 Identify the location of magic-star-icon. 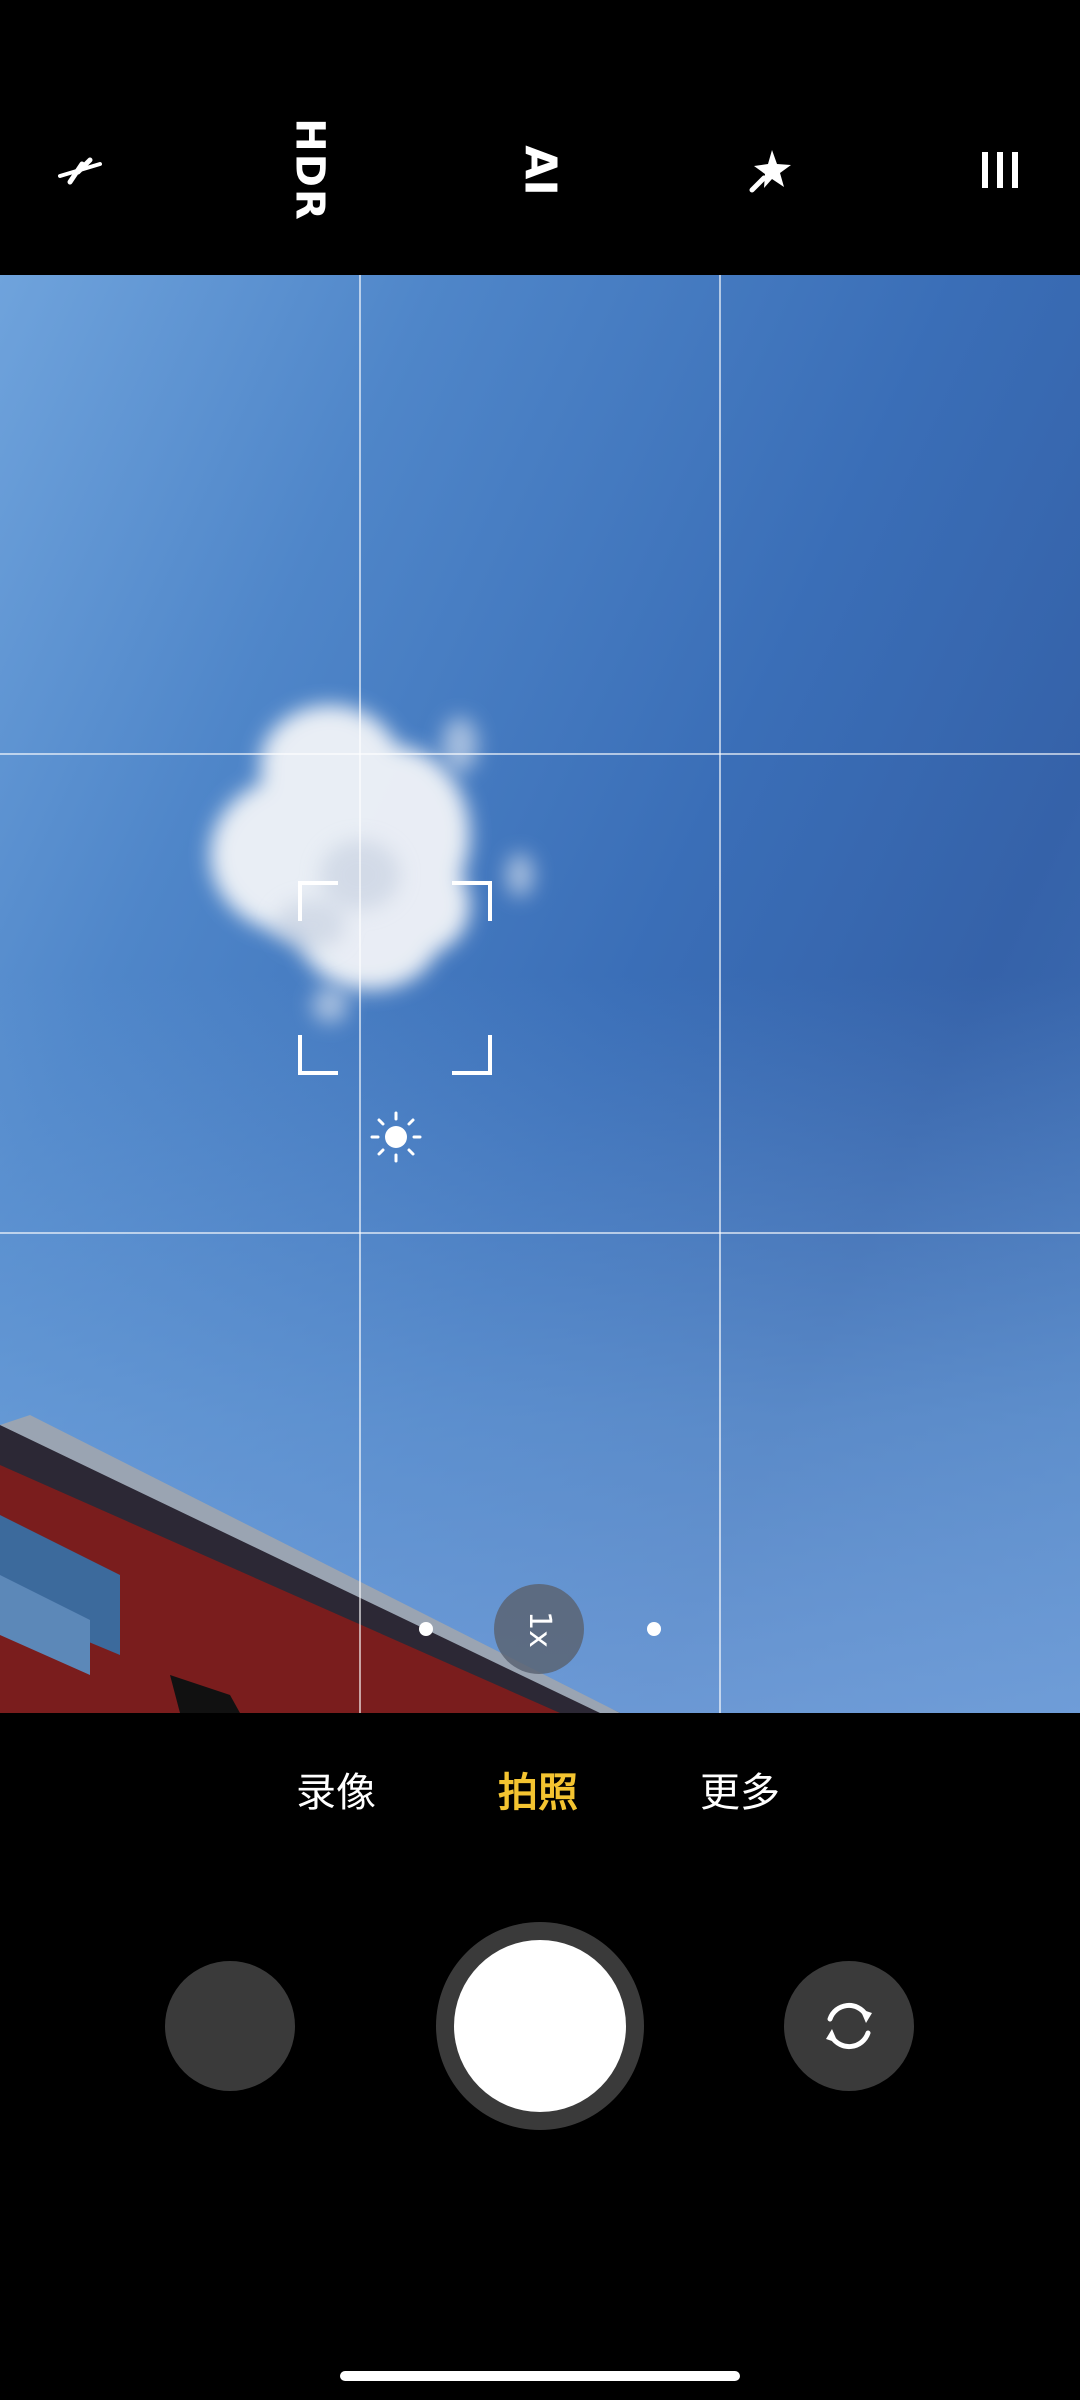
(770, 171).